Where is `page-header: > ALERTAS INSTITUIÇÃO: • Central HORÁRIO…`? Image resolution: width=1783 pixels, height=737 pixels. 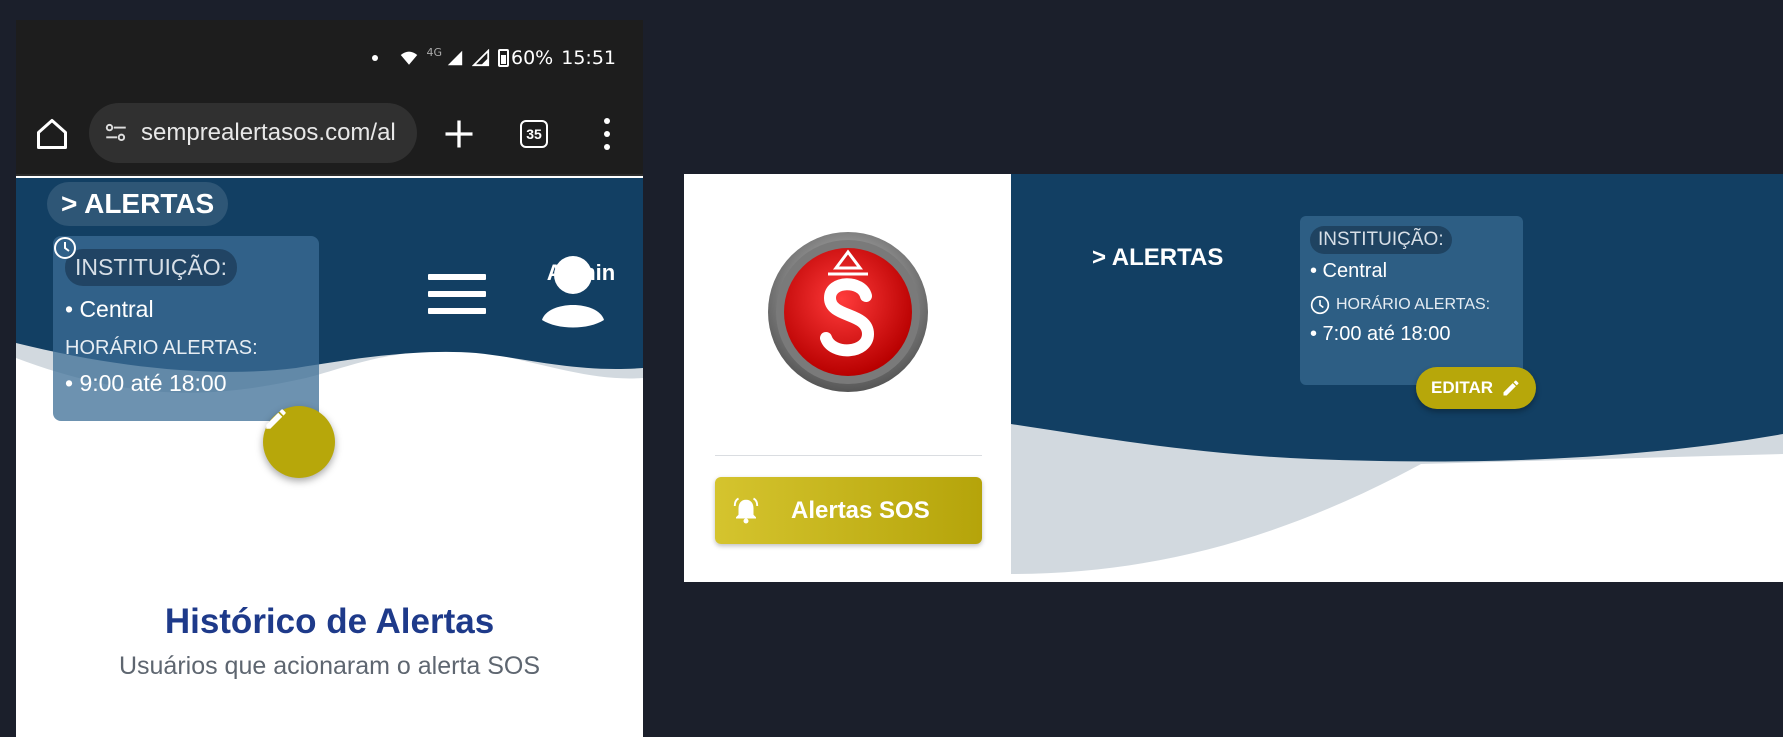 page-header: > ALERTAS INSTITUIÇÃO: • Central HORÁRIO… is located at coordinates (329, 328).